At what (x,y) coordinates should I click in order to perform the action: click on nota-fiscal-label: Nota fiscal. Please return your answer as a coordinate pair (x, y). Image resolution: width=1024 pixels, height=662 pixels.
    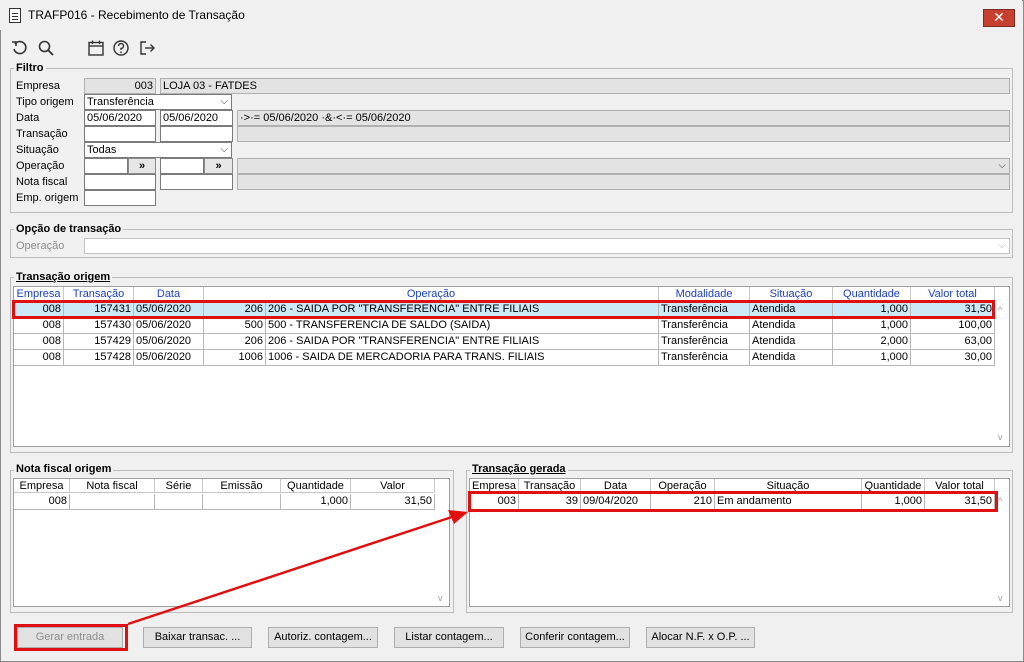
    Looking at the image, I should click on (42, 182).